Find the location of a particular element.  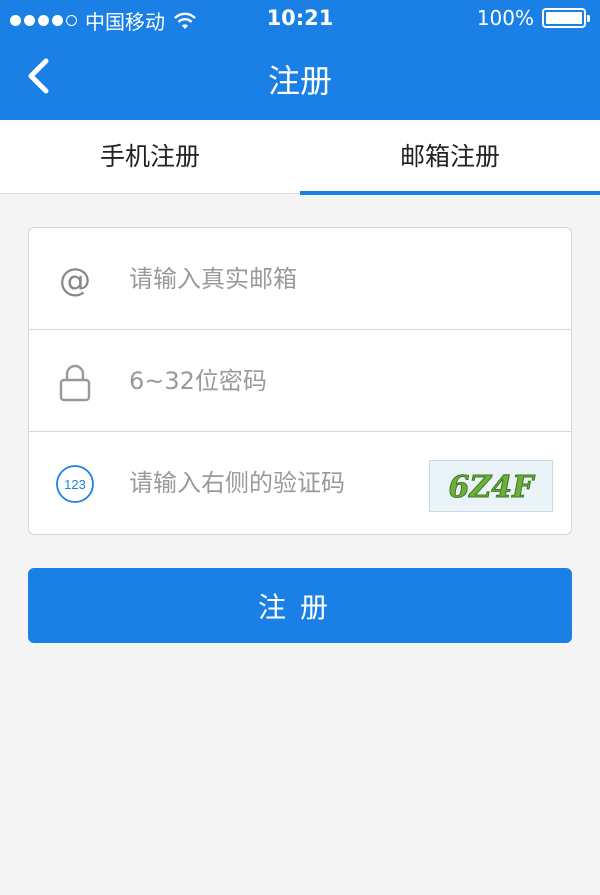

number-123-label: 123 is located at coordinates (75, 484).